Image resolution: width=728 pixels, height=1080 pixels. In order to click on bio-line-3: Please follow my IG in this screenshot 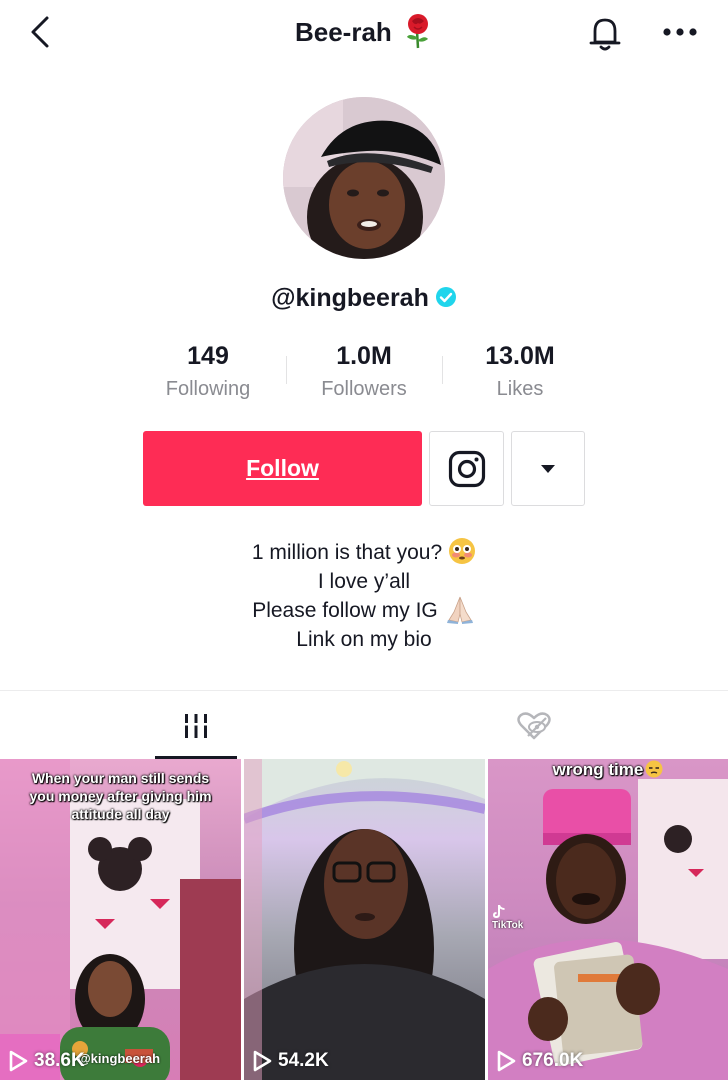, I will do `click(364, 610)`.